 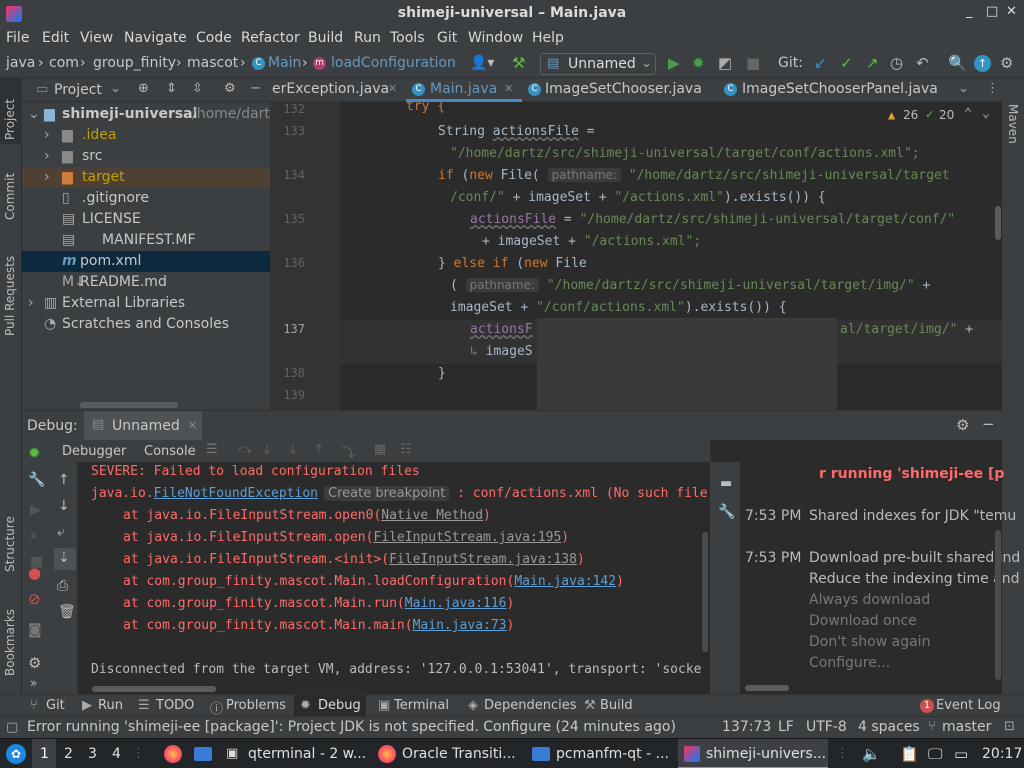 I want to click on step-into-icon: ⤓, so click(x=267, y=449).